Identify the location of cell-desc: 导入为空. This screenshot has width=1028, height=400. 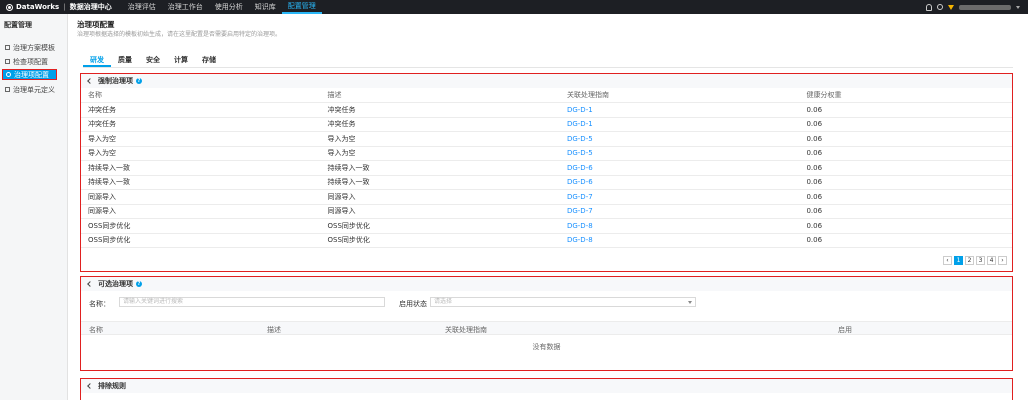
(440, 139).